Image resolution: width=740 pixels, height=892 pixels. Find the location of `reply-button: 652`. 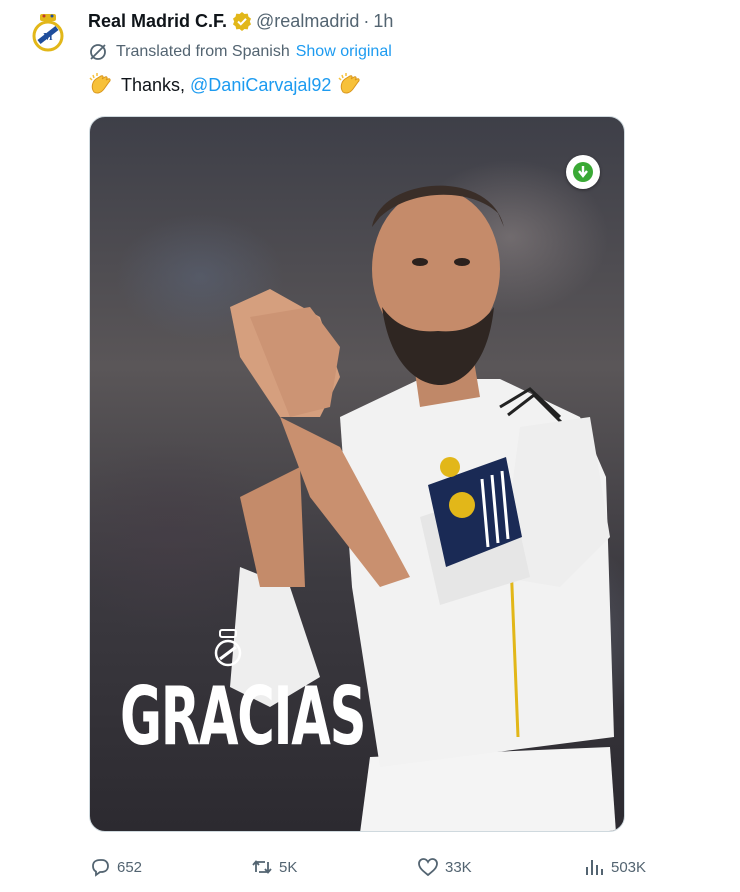

reply-button: 652 is located at coordinates (115, 867).